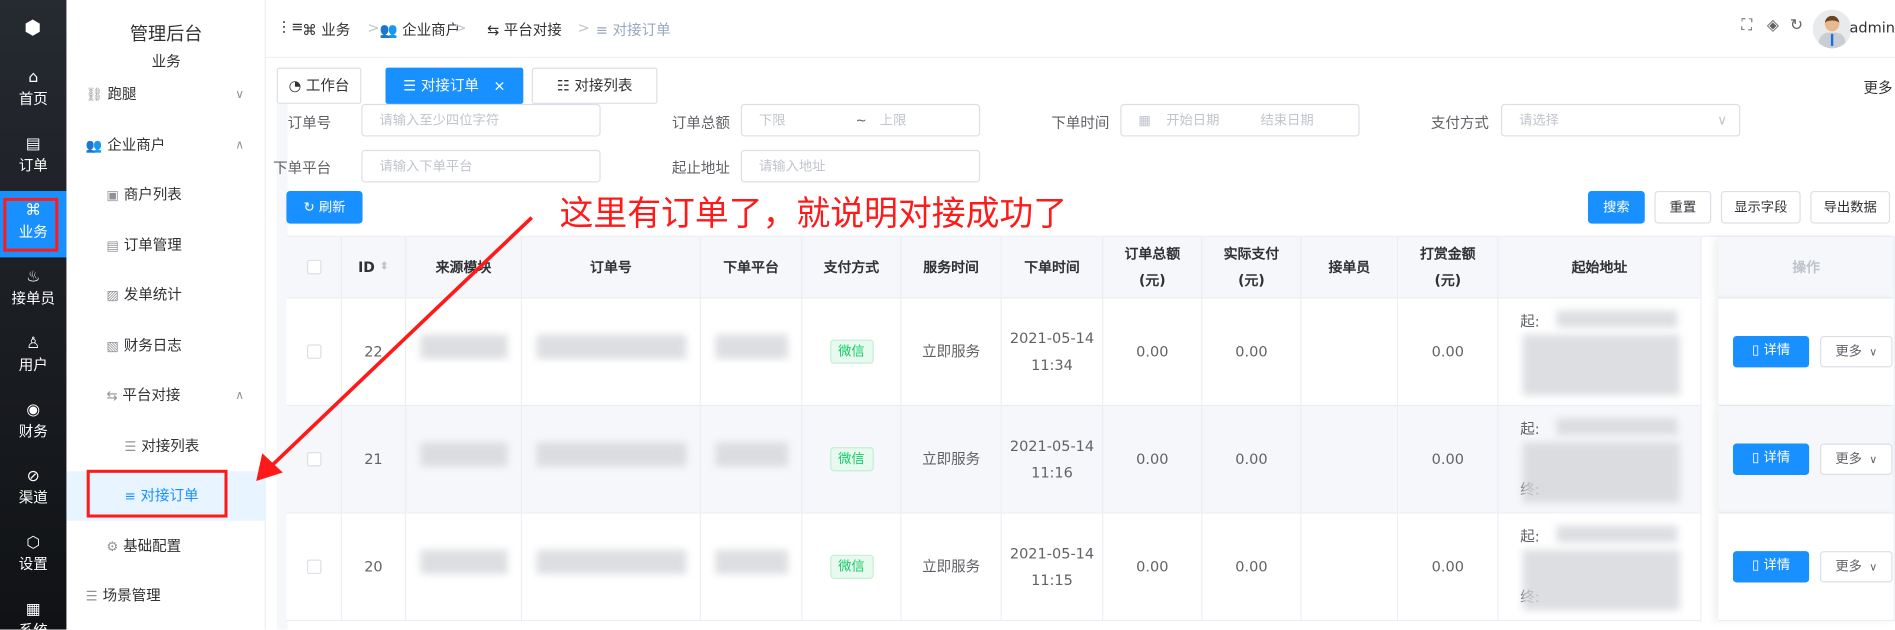  Describe the element at coordinates (412, 86) in the screenshot. I see `list-icon: ☰` at that location.